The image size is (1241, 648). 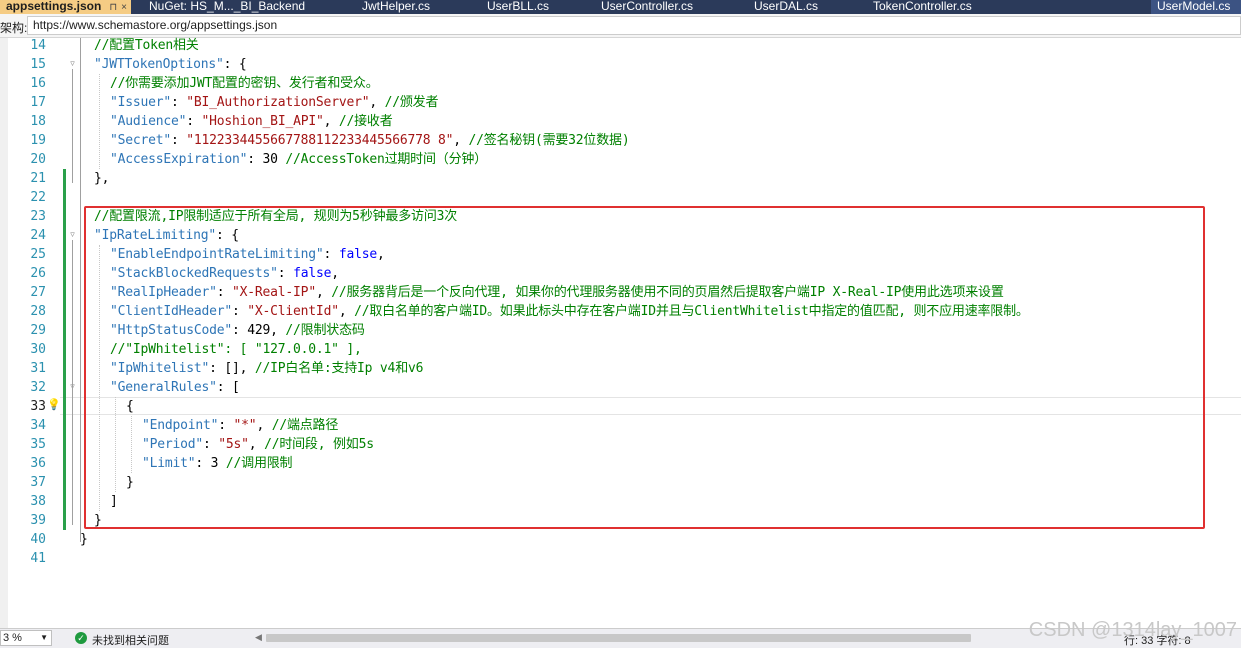 What do you see at coordinates (258, 637) in the screenshot?
I see `scroll-left-icon: ◀` at bounding box center [258, 637].